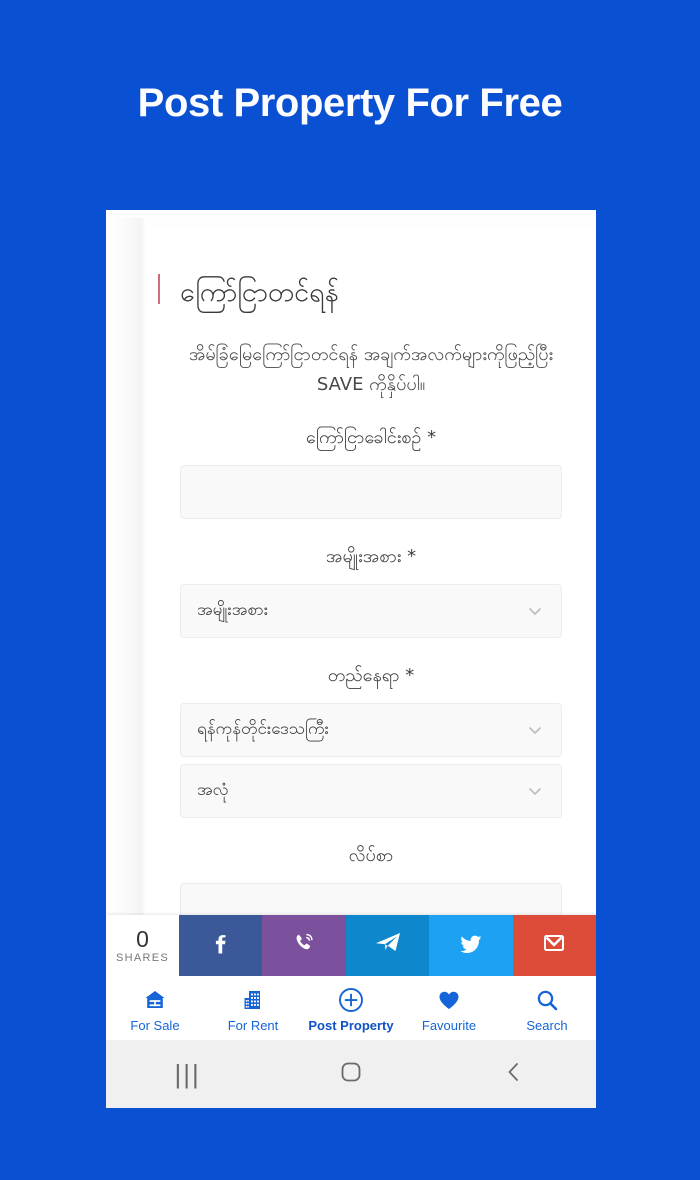  What do you see at coordinates (351, 219) in the screenshot?
I see `page-top-sliver` at bounding box center [351, 219].